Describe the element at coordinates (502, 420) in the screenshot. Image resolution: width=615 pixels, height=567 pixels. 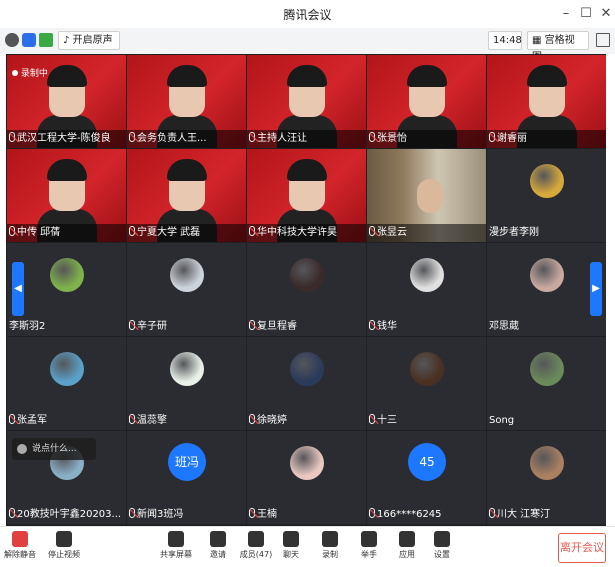
I see `participant-name: Song` at that location.